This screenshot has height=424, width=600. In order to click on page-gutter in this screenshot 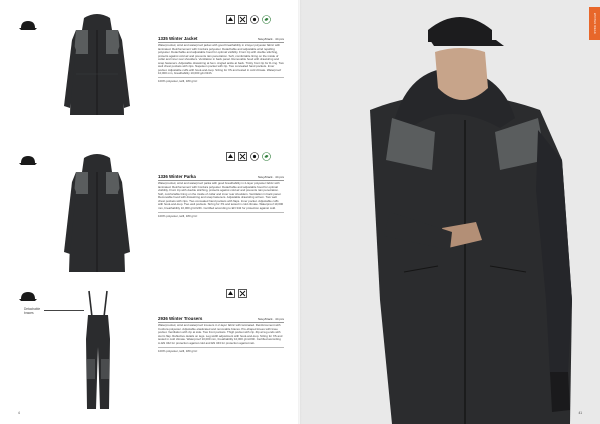, I will do `click(300, 212)`.